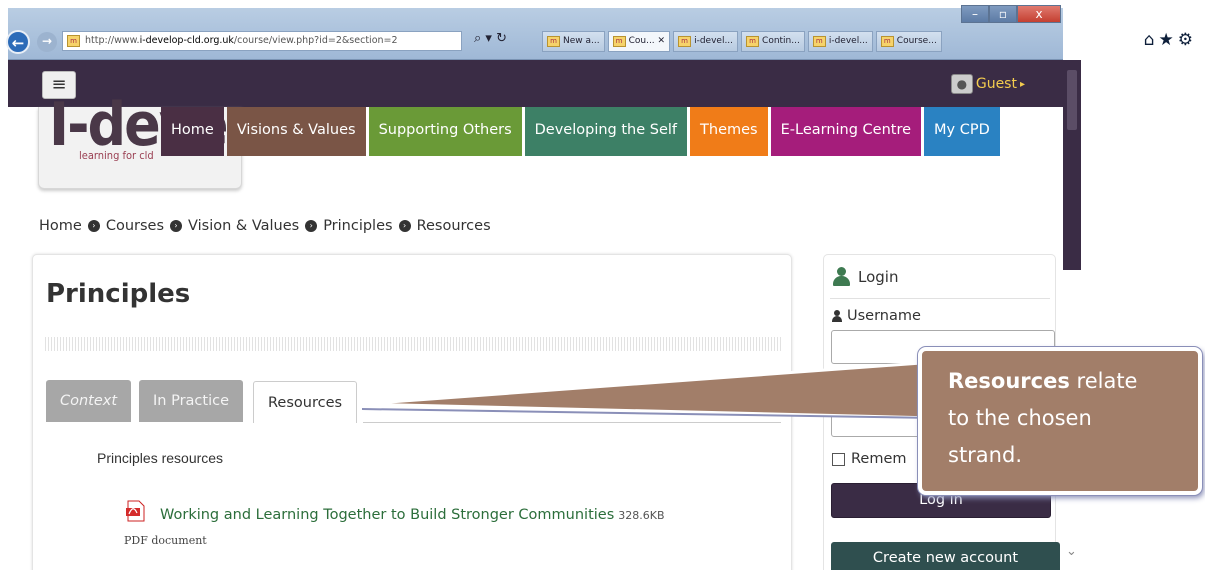  Describe the element at coordinates (243, 226) in the screenshot. I see `breadcrumb-item: Vision & Values` at that location.